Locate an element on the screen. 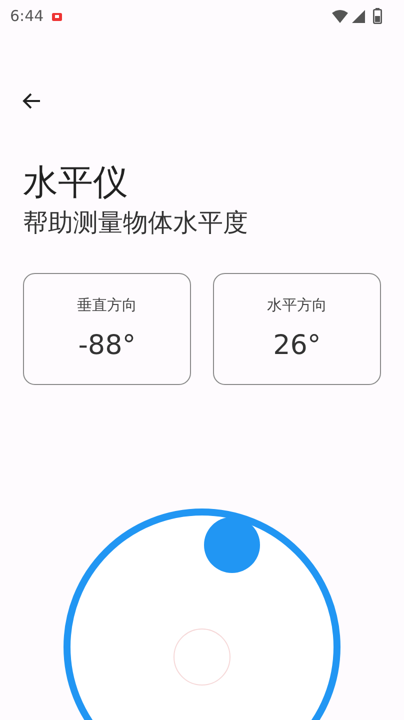 Image resolution: width=404 pixels, height=720 pixels. reading-value: 26° is located at coordinates (297, 346).